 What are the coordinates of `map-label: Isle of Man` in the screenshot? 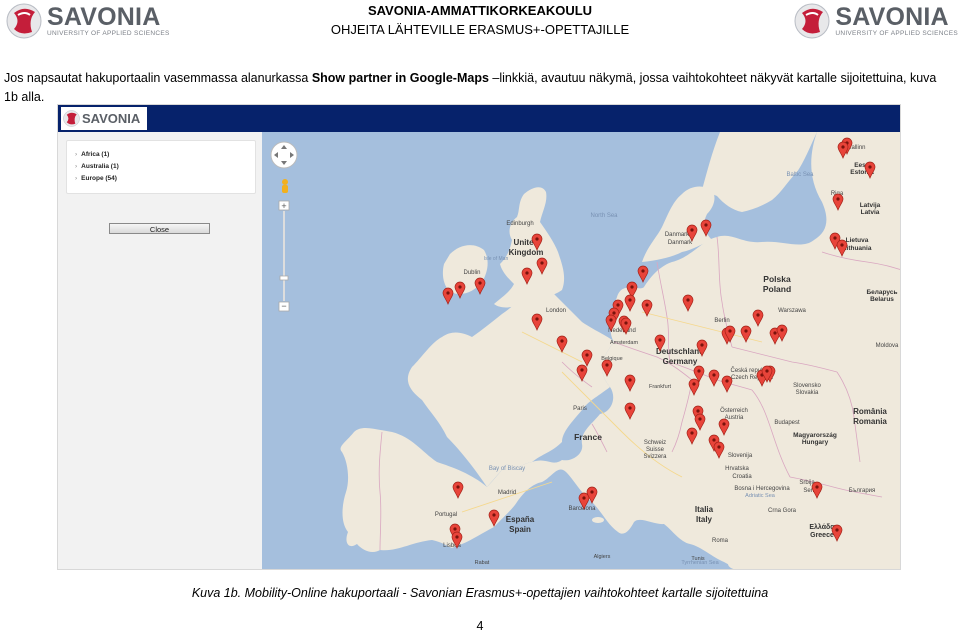 It's located at (496, 259).